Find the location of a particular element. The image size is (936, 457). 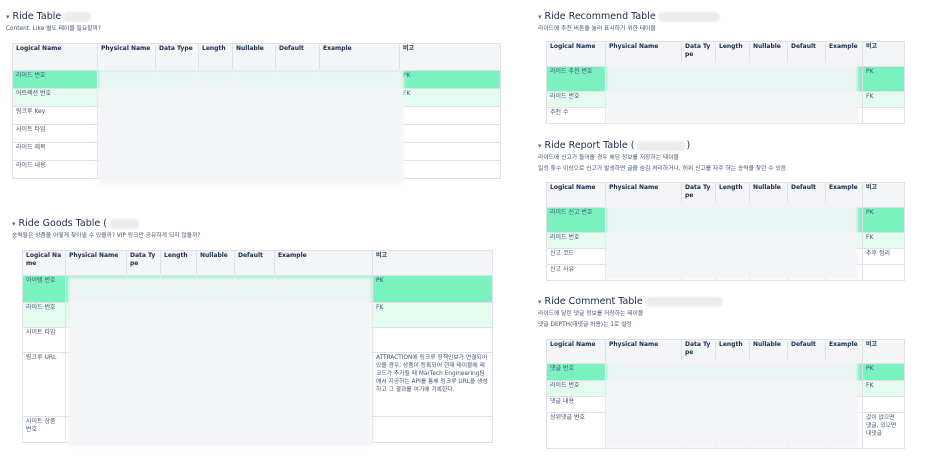

logical-name-cell: 라이드 신고 번호 is located at coordinates (576, 220).